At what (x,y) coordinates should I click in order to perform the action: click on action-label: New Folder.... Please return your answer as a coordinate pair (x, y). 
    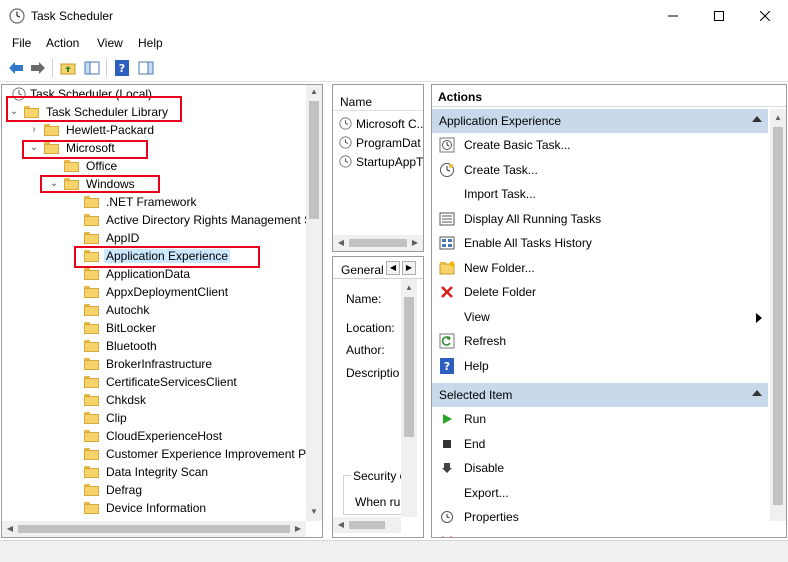
    Looking at the image, I should click on (499, 267).